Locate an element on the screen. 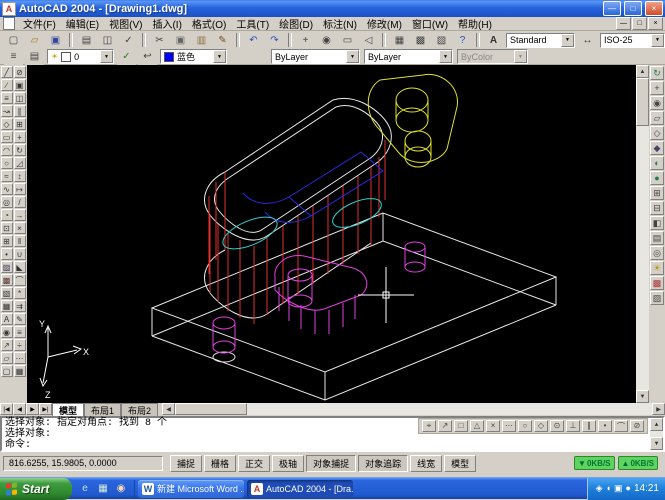  layer-states-manager-button: ▤ is located at coordinates (34, 56).